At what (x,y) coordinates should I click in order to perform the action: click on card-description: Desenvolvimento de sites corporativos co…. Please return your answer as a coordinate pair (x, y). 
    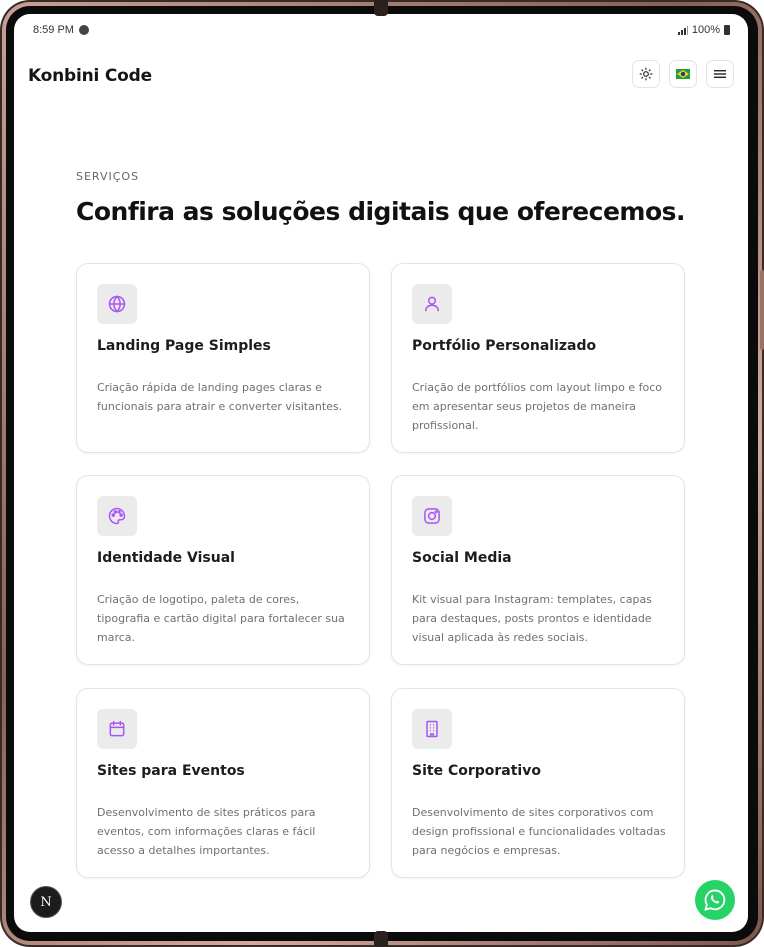
    Looking at the image, I should click on (539, 831).